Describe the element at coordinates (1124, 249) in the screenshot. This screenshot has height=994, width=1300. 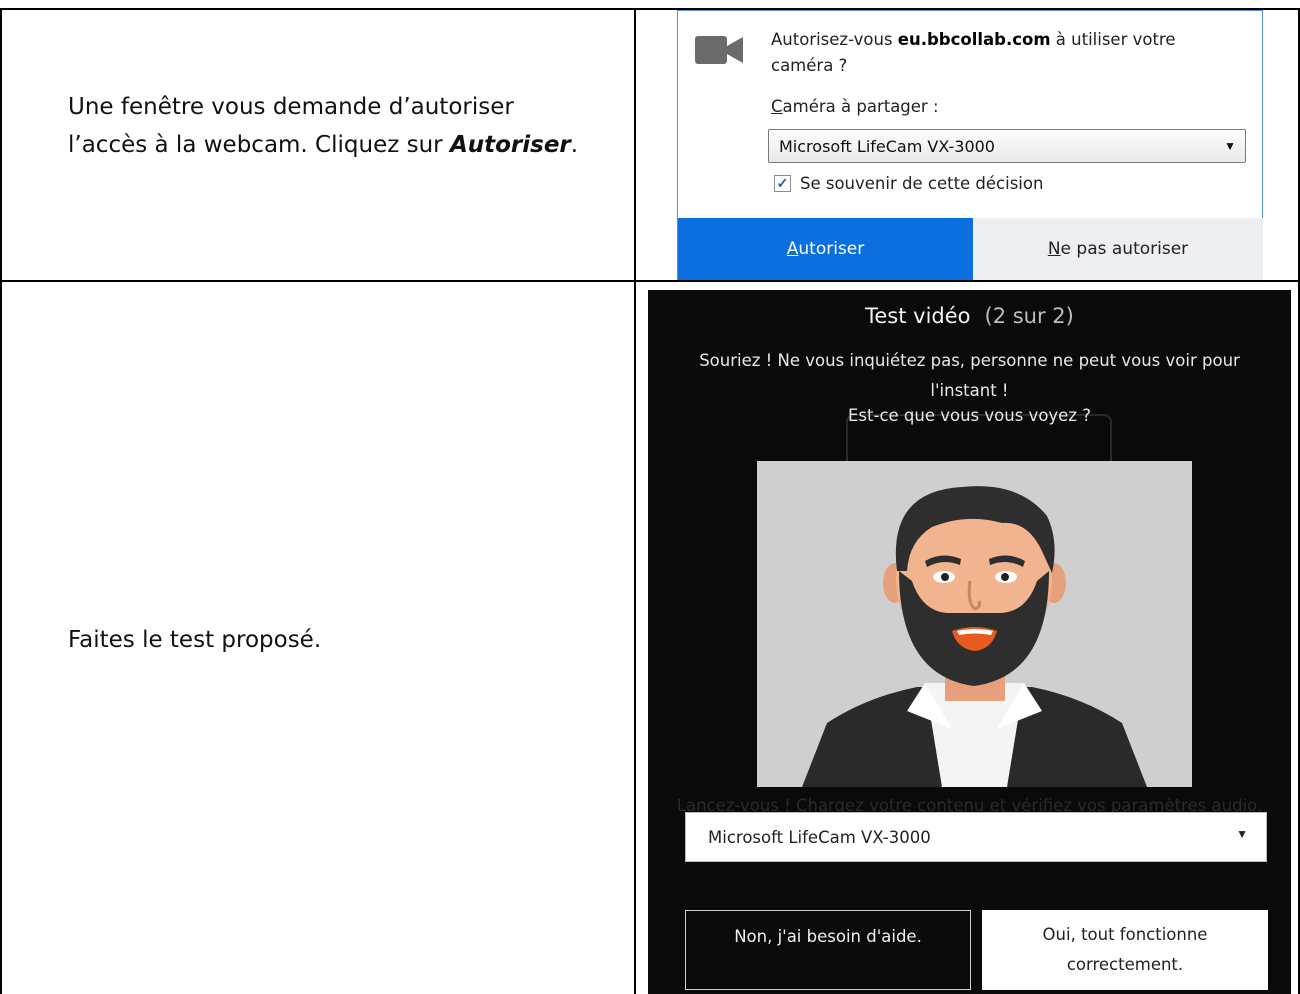
I see `deny-label: e pas autoriser` at that location.